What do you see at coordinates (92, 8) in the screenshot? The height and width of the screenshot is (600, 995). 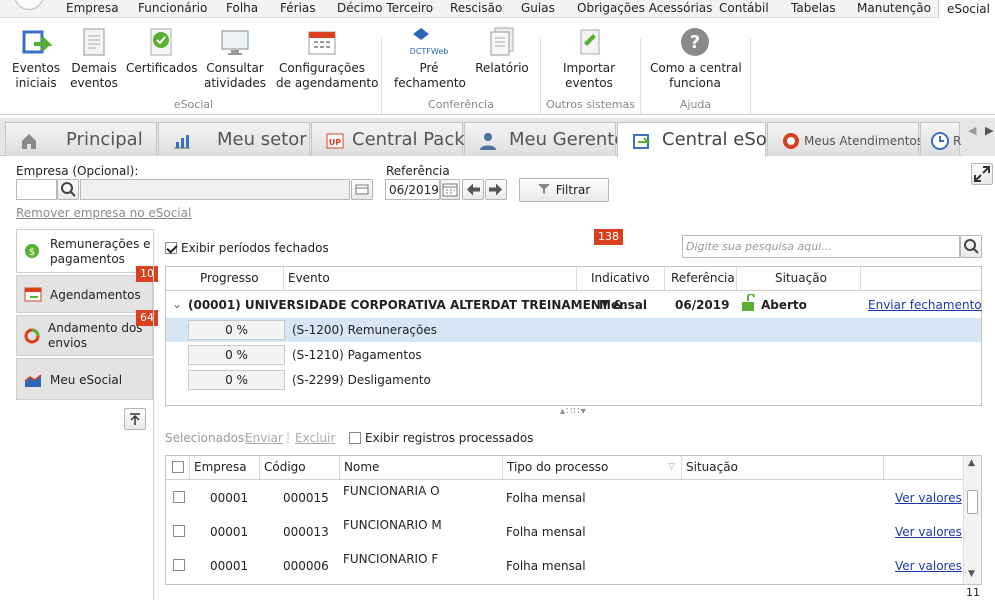 I see `menu-empresa: Empresa` at bounding box center [92, 8].